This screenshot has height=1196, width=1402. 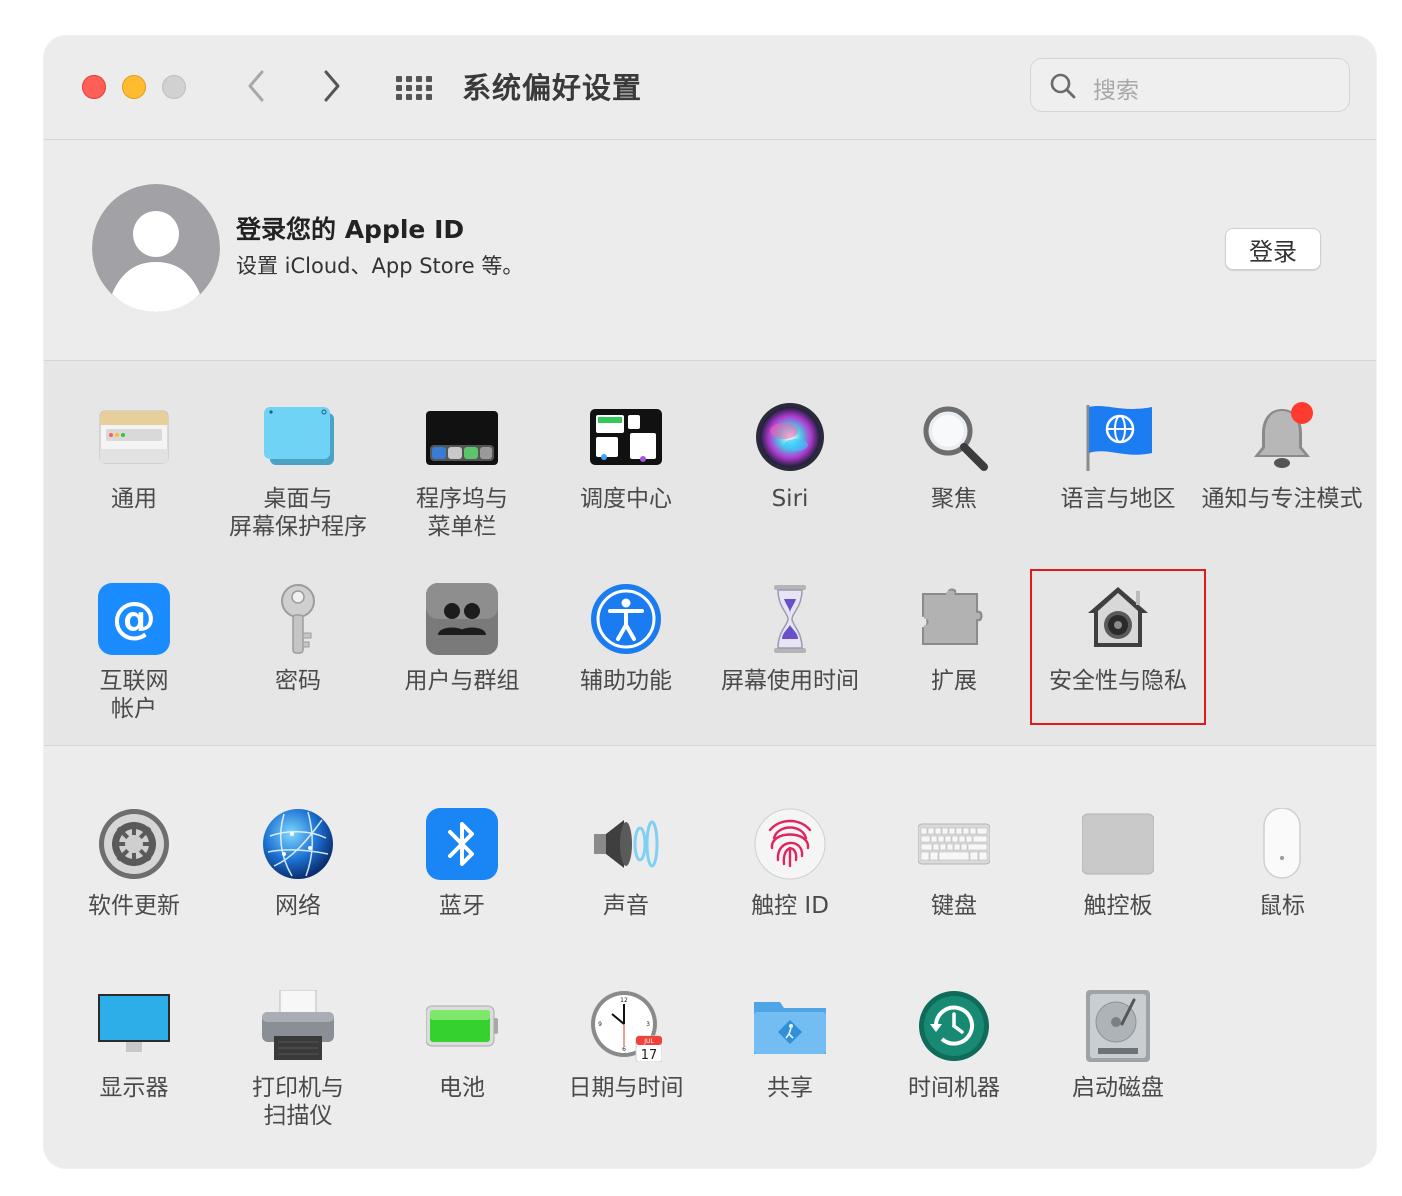 I want to click on software-update-icon, so click(x=134, y=844).